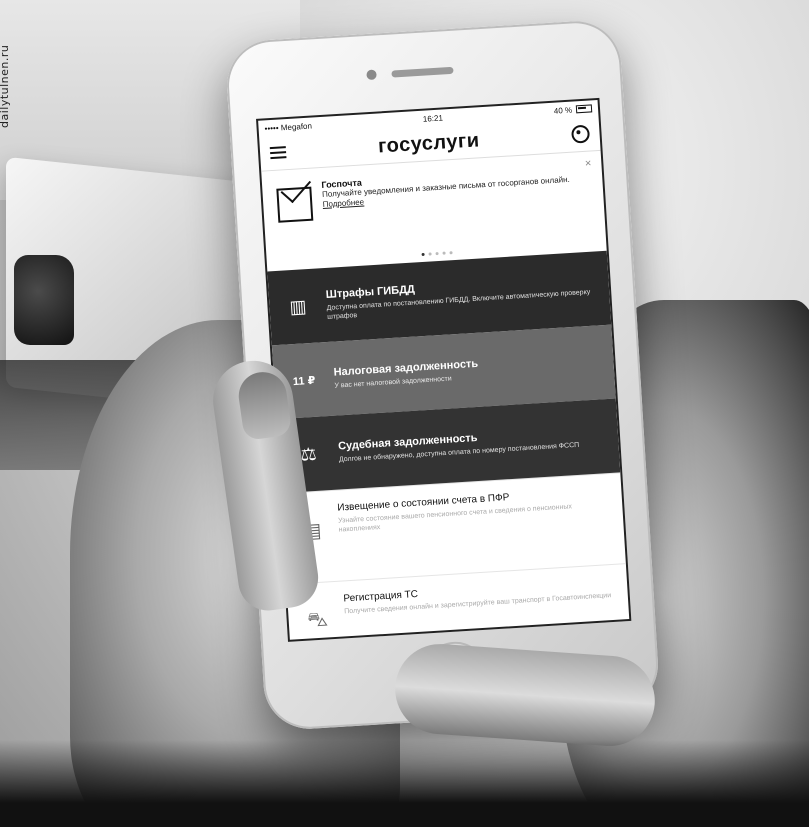 The image size is (809, 827). I want to click on notice-more-link: Подробнее, so click(343, 203).